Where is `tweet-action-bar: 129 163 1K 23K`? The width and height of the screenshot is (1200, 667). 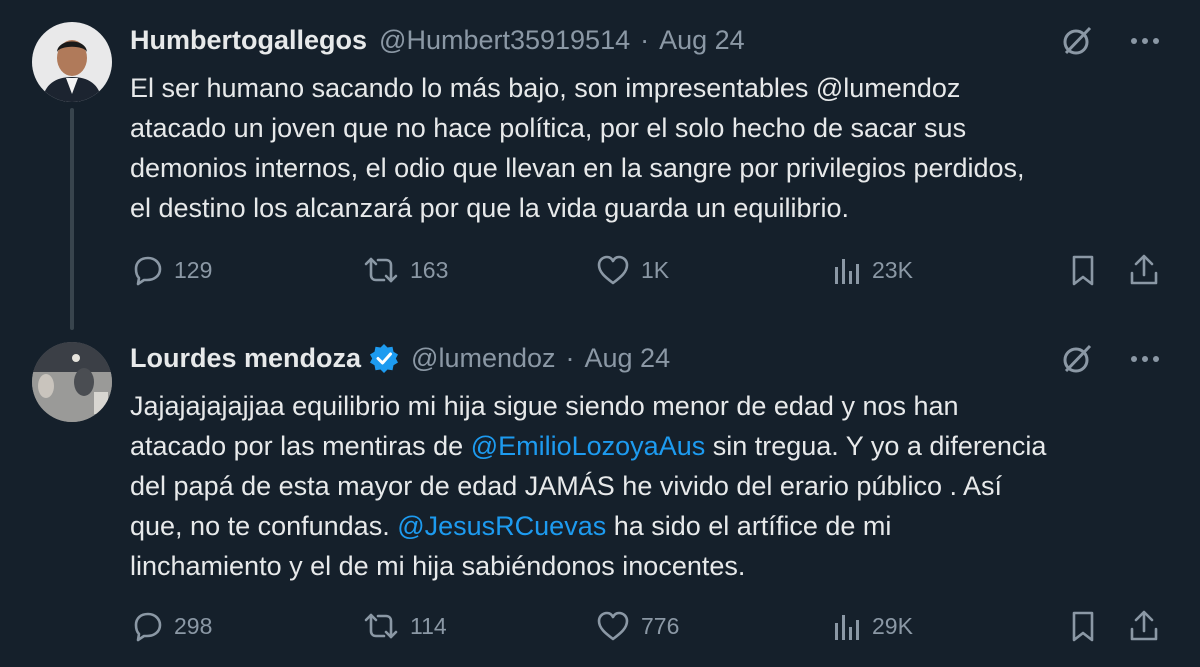
tweet-action-bar: 129 163 1K 23K is located at coordinates (645, 270).